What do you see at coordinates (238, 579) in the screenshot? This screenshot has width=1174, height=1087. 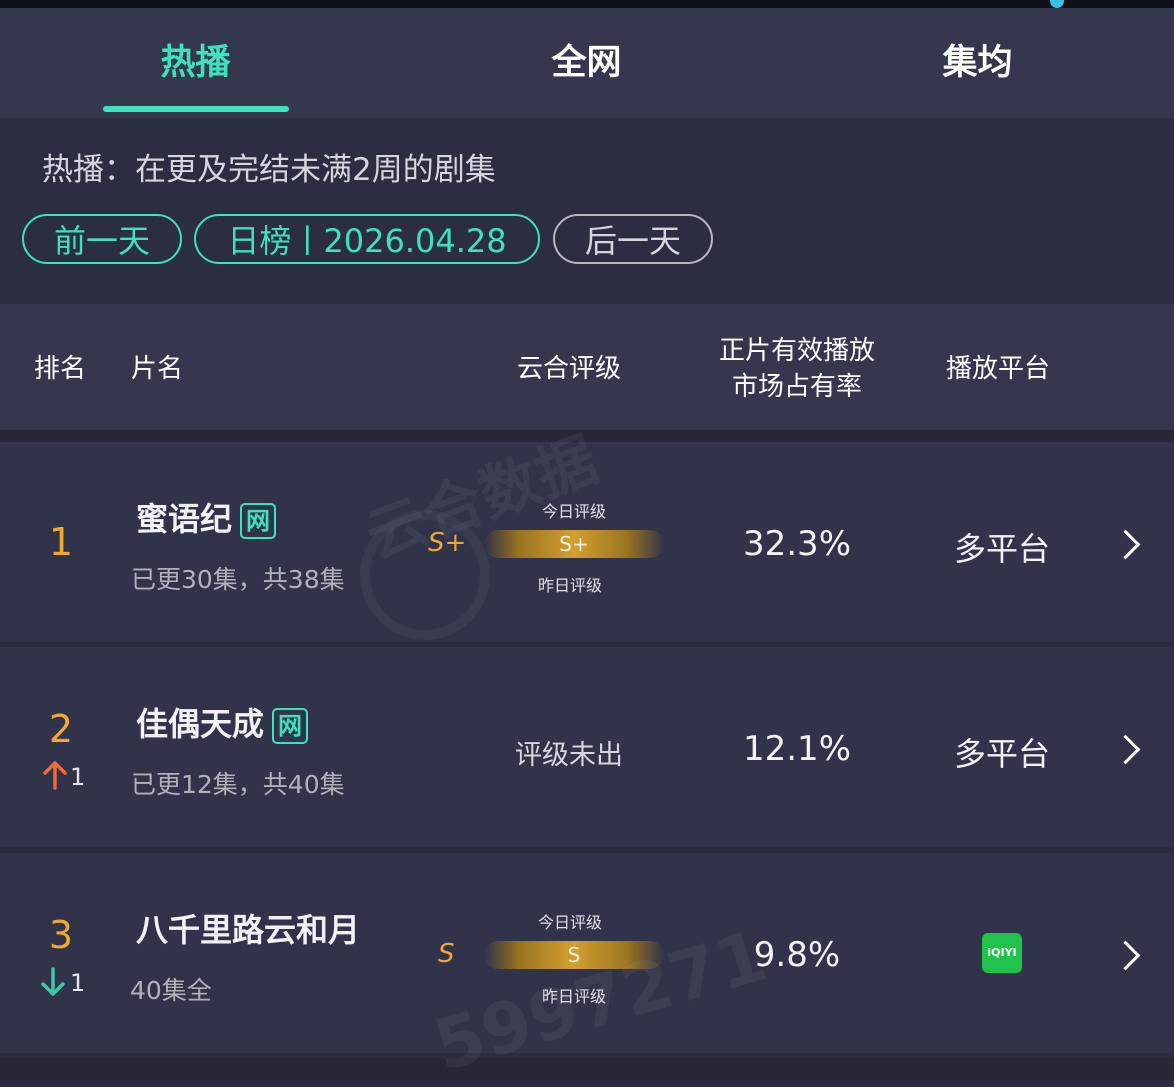 I see `episode-status: 已更30集，共38集` at bounding box center [238, 579].